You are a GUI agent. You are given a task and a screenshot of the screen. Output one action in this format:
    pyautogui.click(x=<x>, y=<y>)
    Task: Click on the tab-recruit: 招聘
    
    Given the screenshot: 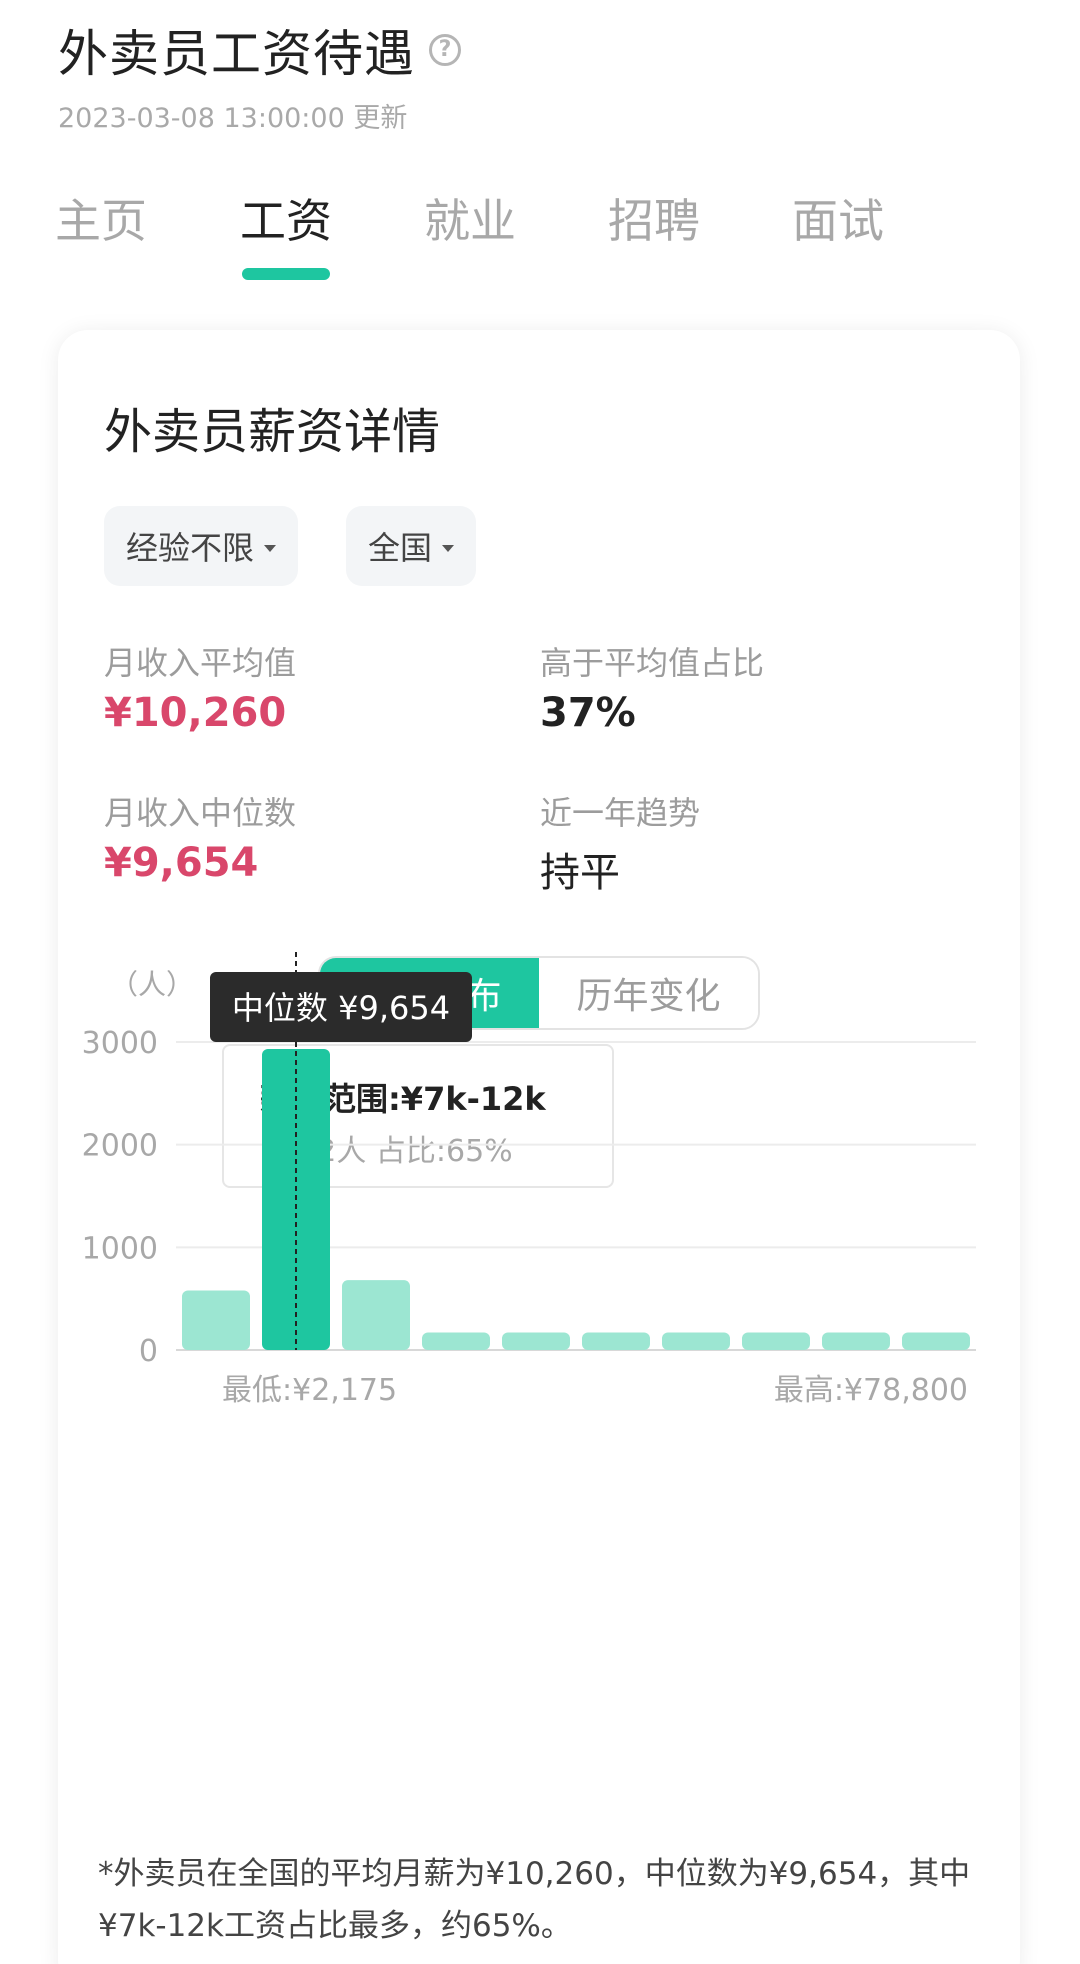 What is the action you would take?
    pyautogui.click(x=654, y=218)
    